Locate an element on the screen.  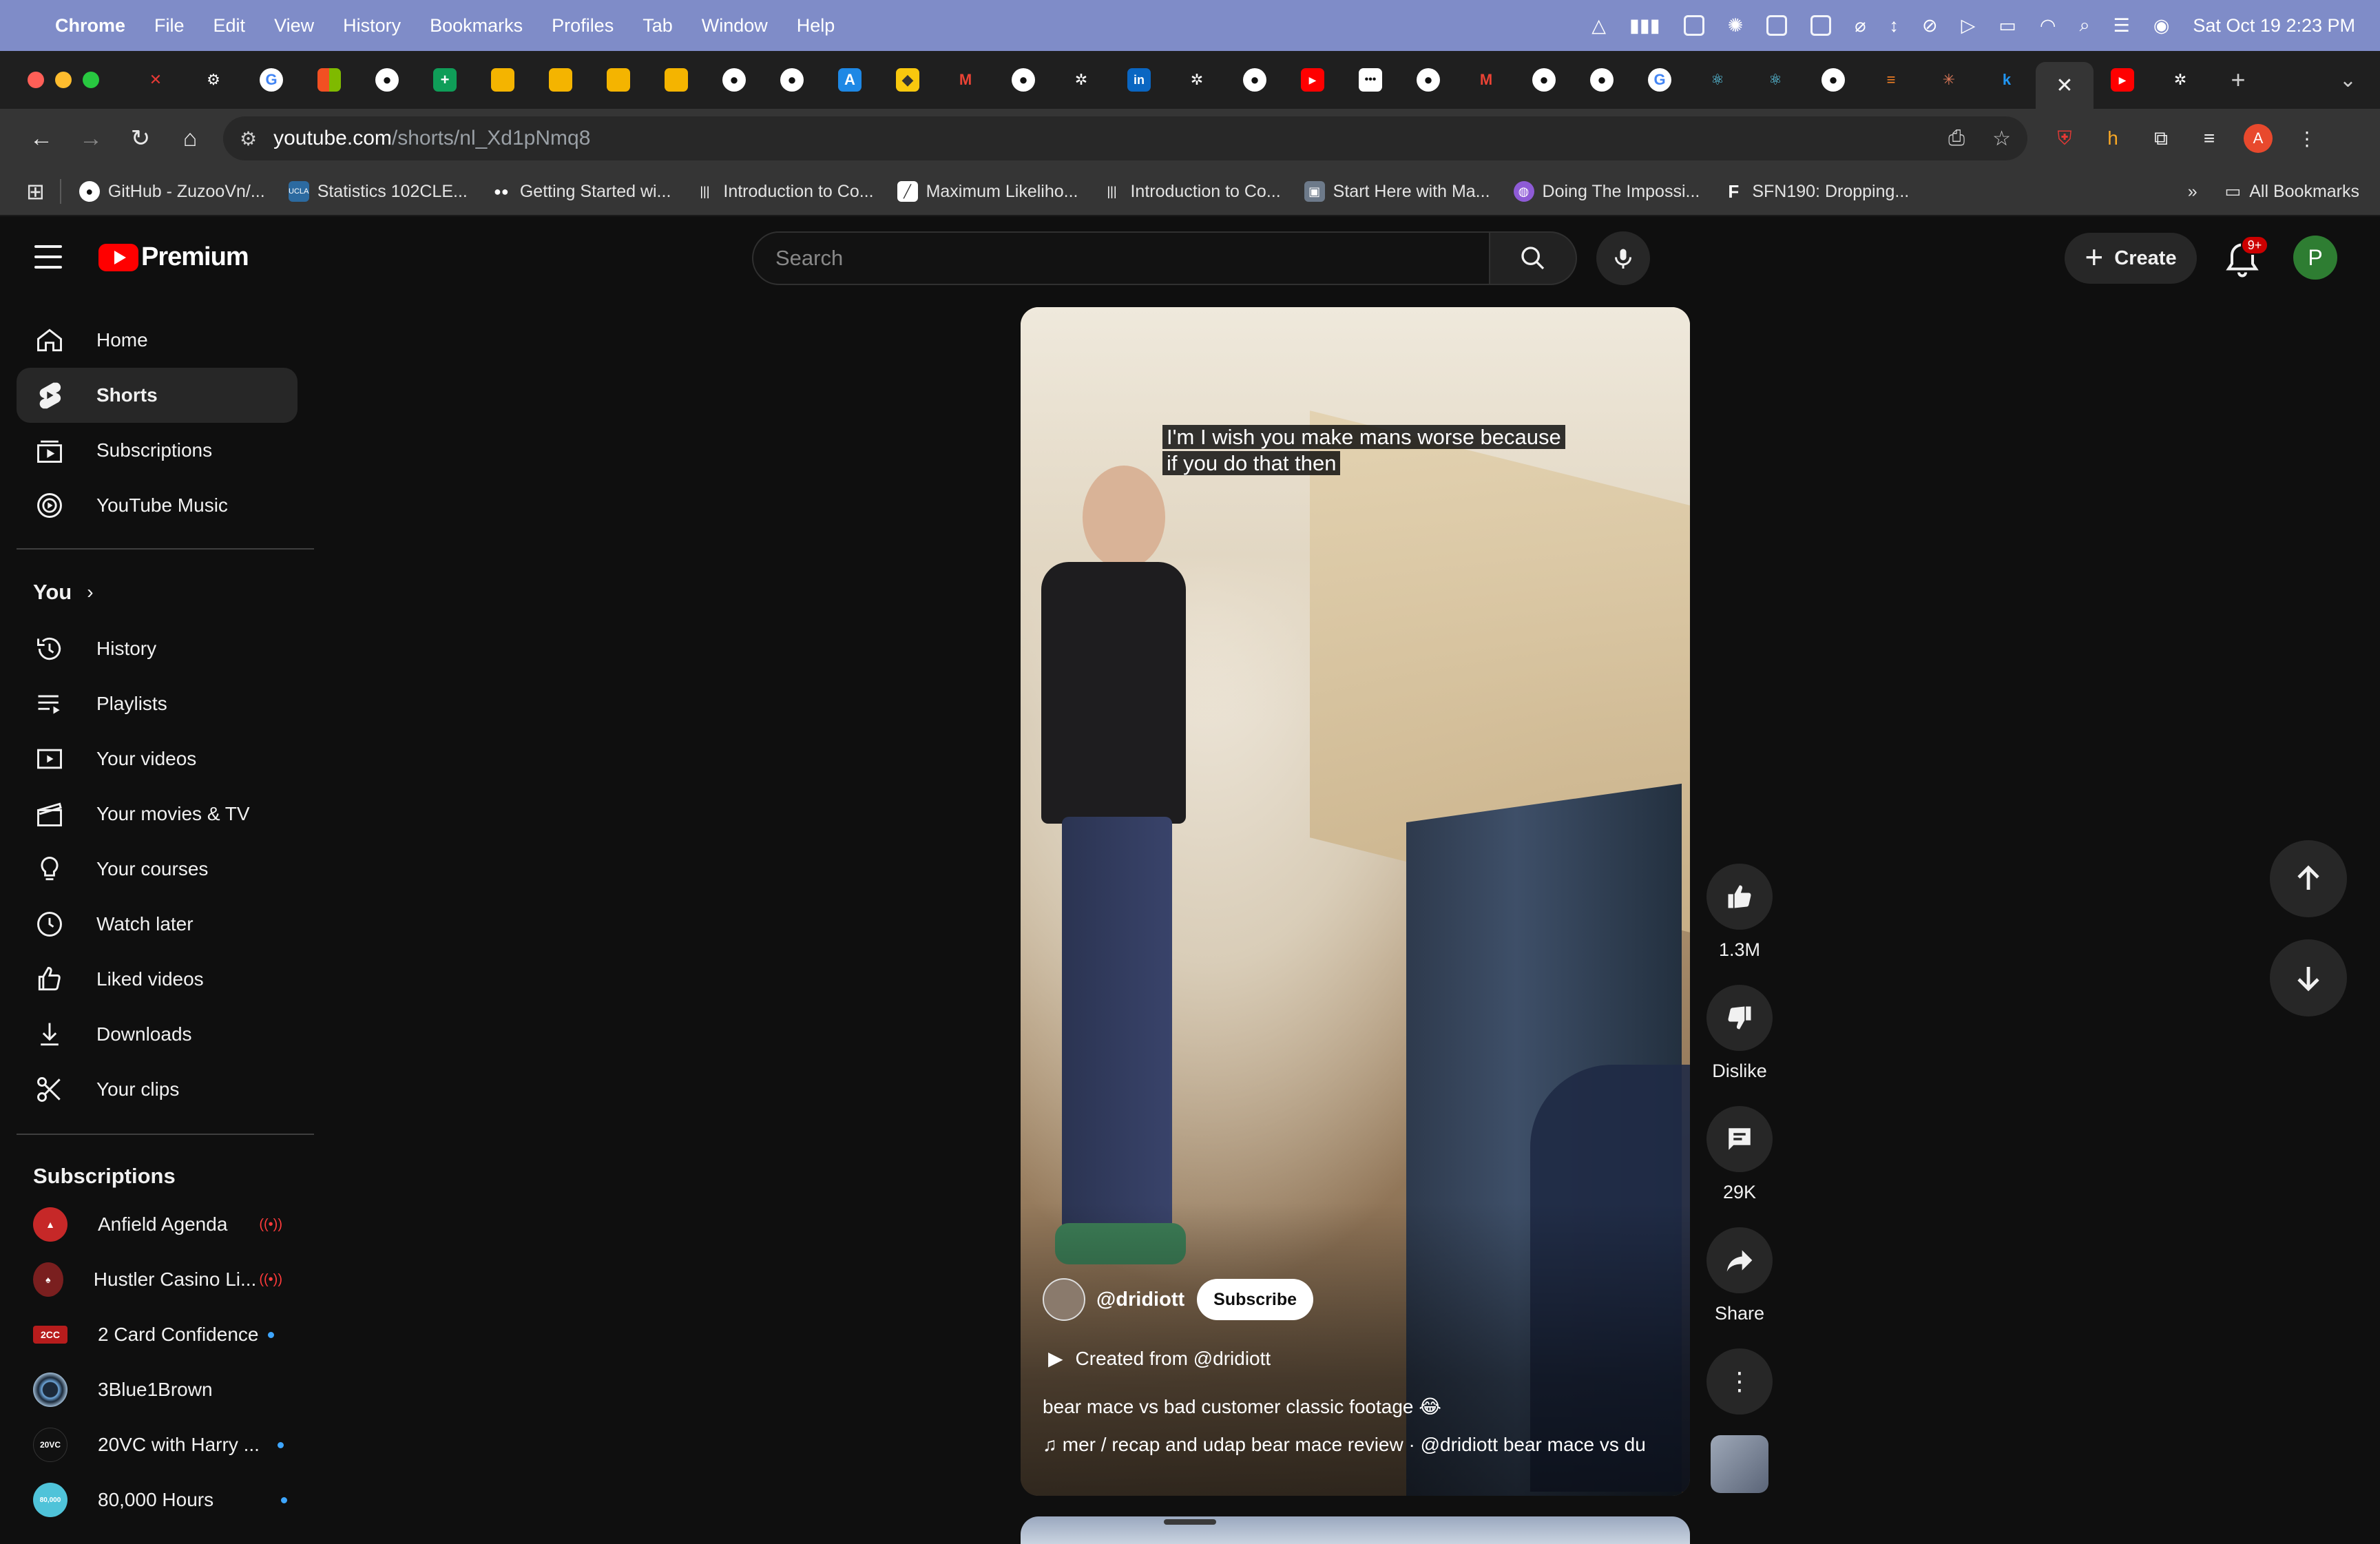
forward-button: → is located at coordinates (91, 138).